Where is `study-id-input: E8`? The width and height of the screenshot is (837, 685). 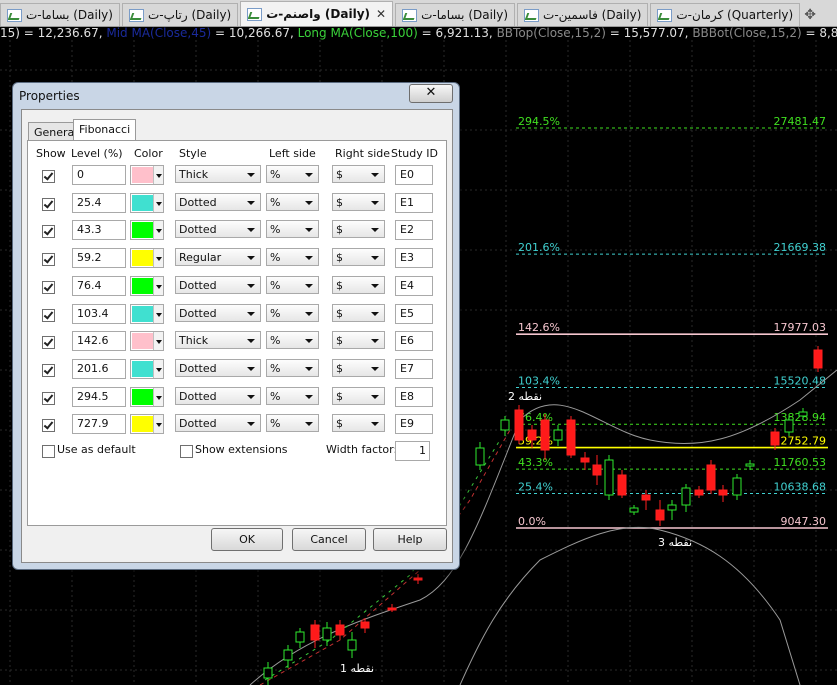 study-id-input: E8 is located at coordinates (414, 396).